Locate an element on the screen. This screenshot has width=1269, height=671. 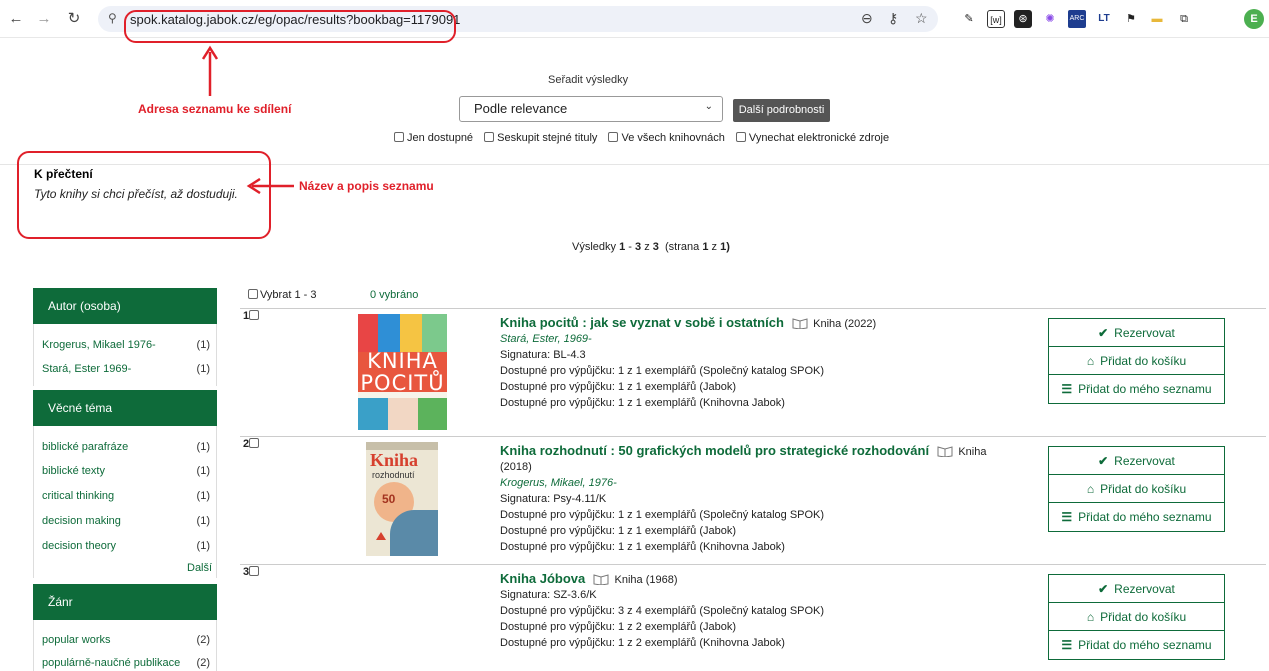
site-info-icon: ⚲ is located at coordinates (112, 18).